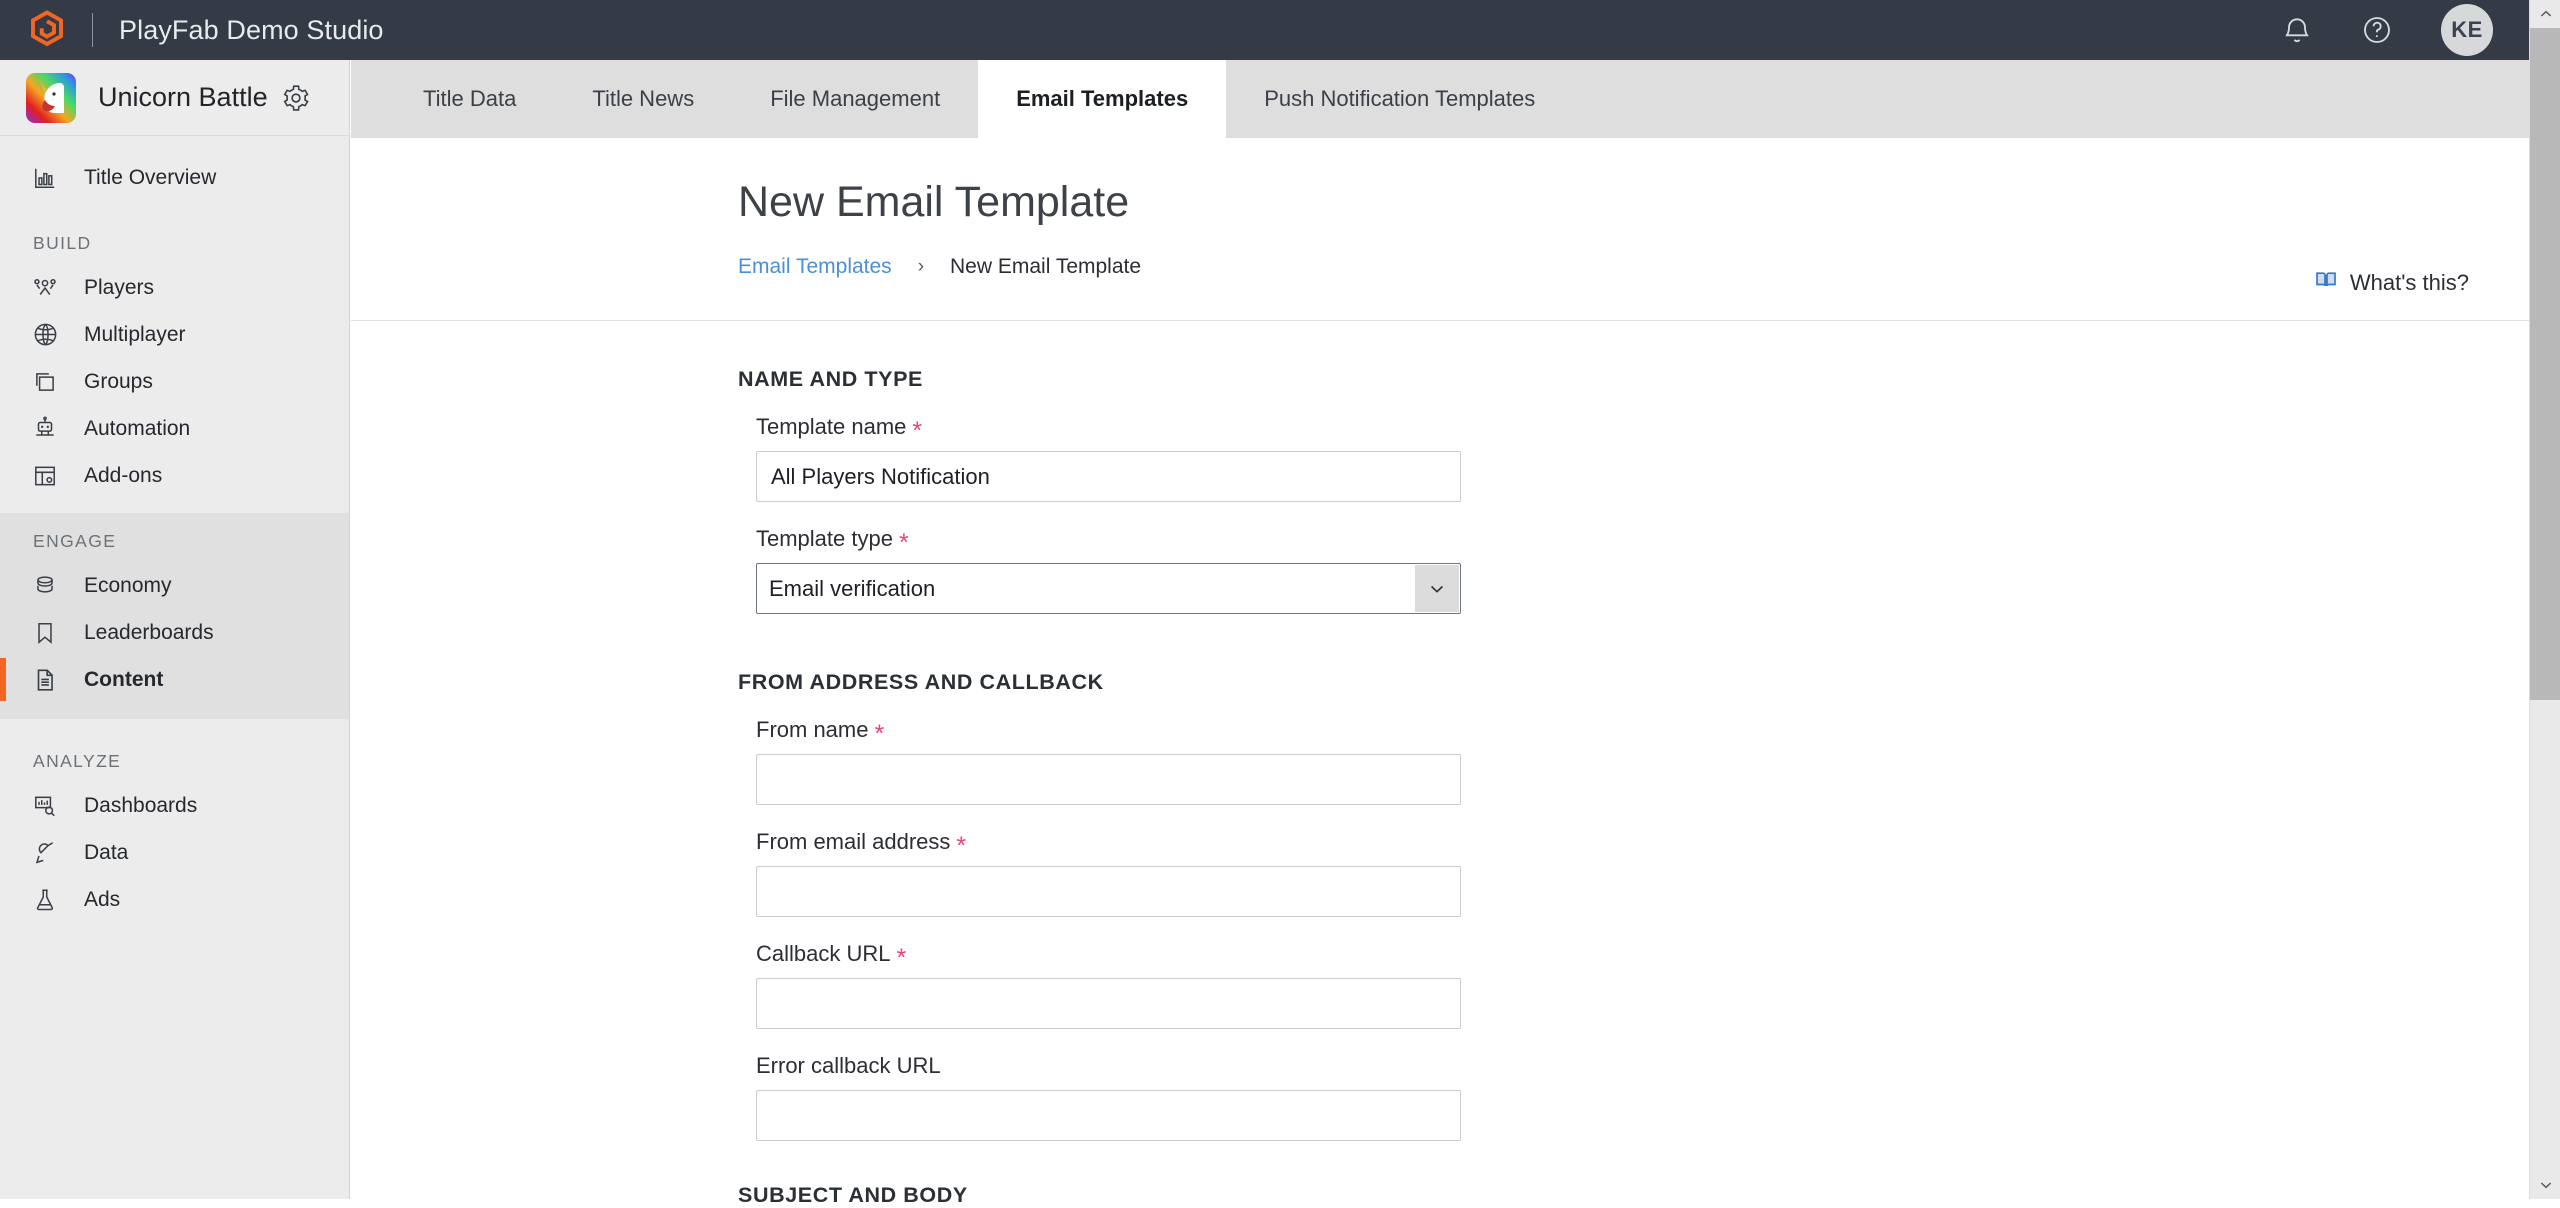 The width and height of the screenshot is (2560, 1208). Describe the element at coordinates (815, 267) in the screenshot. I see `breadcrumb-link-email-templates: Email Templates` at that location.